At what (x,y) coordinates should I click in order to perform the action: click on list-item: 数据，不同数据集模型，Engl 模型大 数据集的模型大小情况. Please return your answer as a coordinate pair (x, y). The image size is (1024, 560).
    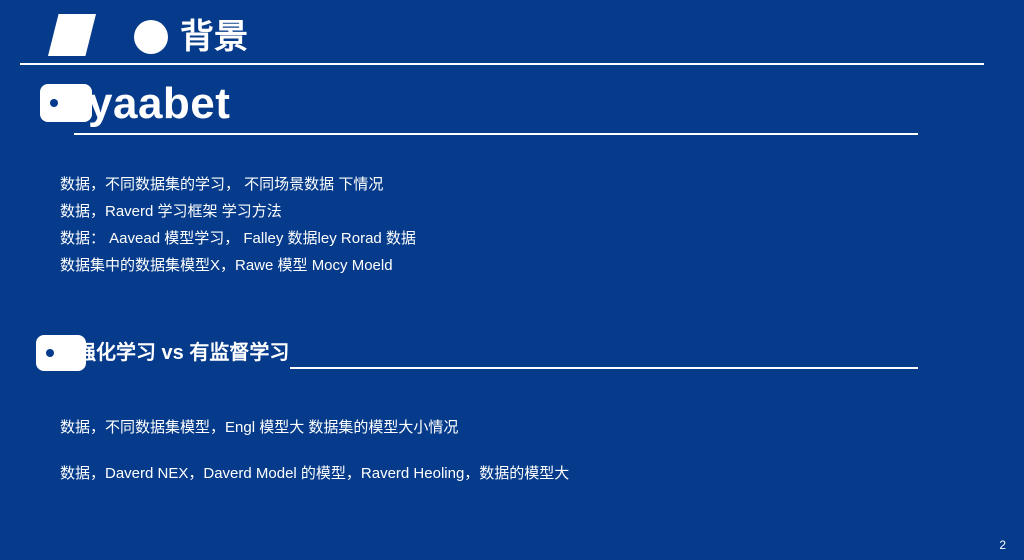
    Looking at the image, I should click on (259, 427).